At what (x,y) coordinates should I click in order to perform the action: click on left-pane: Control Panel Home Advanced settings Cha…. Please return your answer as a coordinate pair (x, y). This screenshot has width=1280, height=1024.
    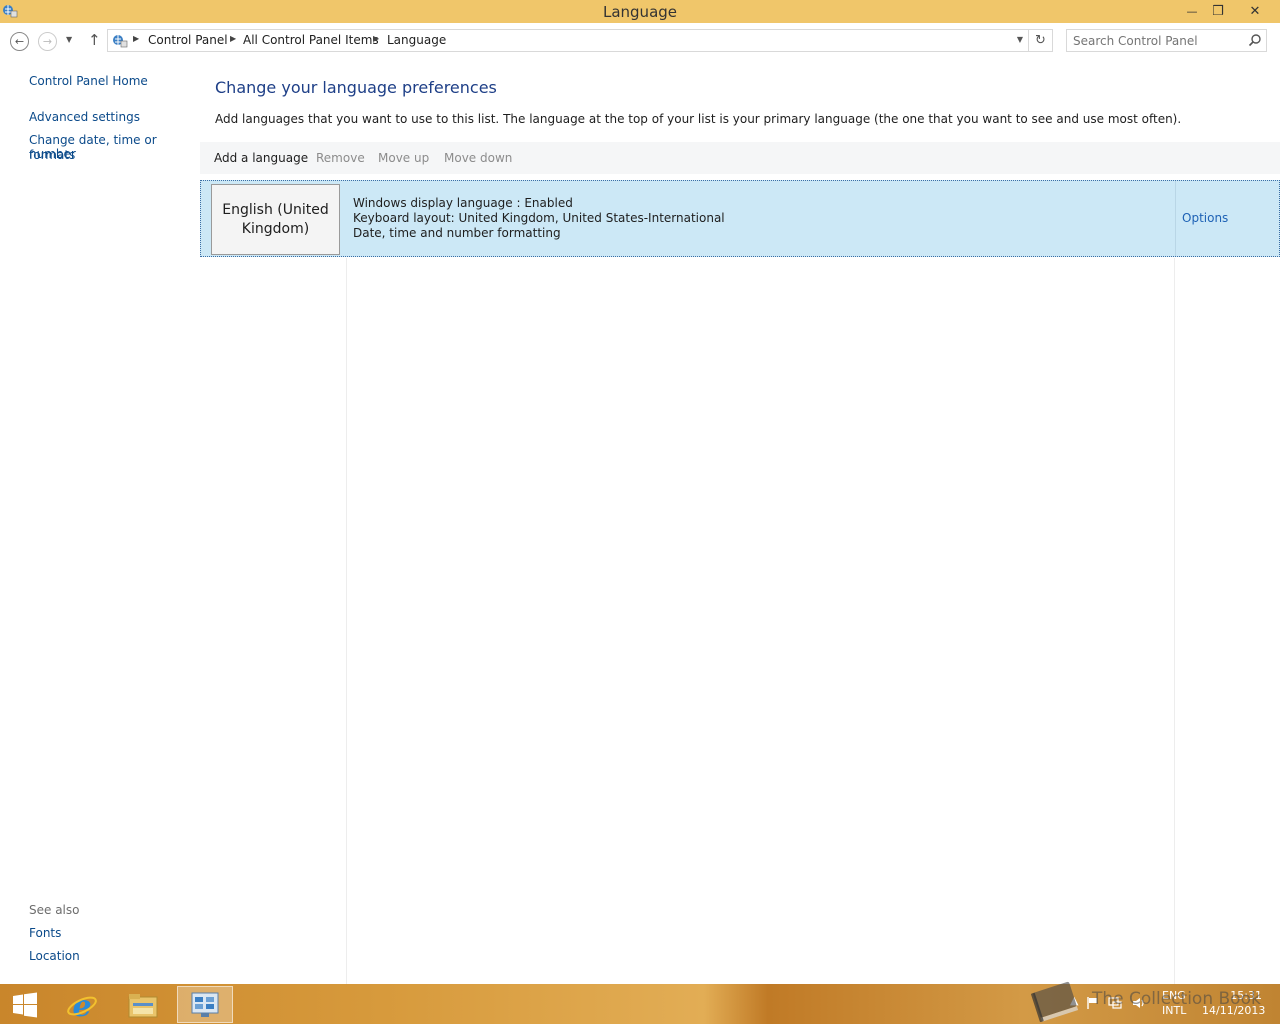
    Looking at the image, I should click on (100, 521).